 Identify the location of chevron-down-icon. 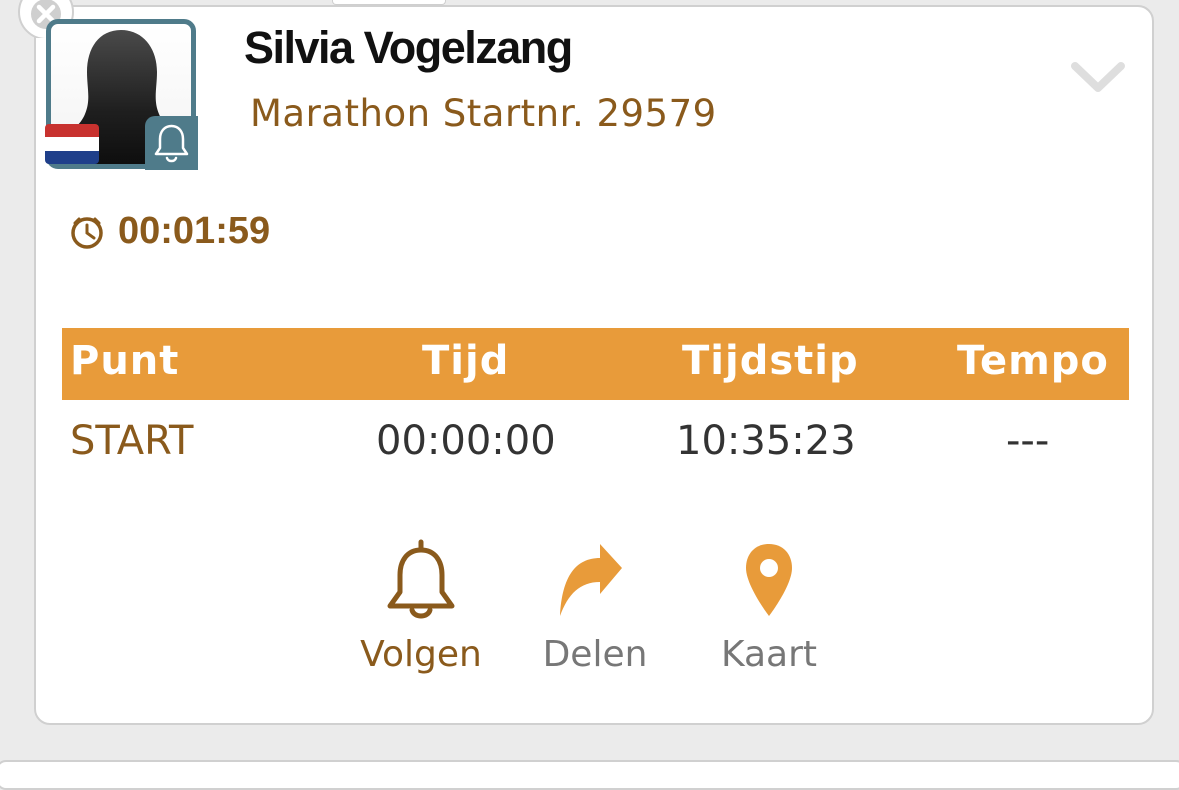
(1098, 77).